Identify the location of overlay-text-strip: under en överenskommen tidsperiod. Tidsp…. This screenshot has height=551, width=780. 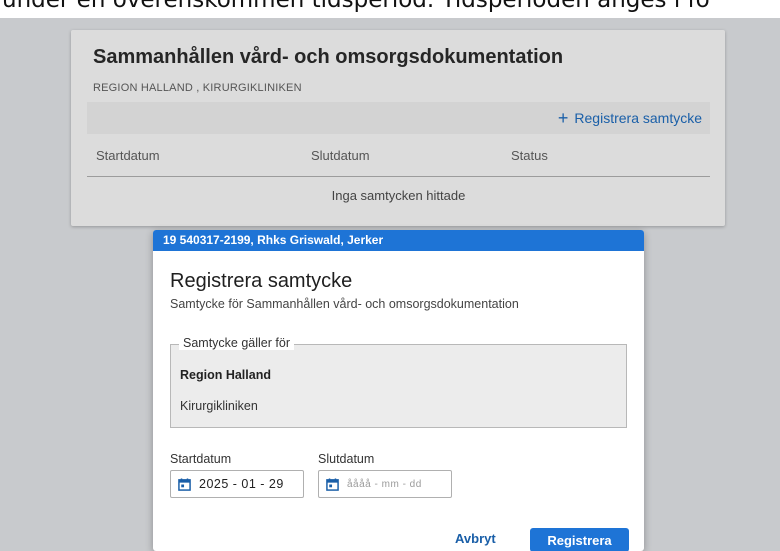
(390, 9).